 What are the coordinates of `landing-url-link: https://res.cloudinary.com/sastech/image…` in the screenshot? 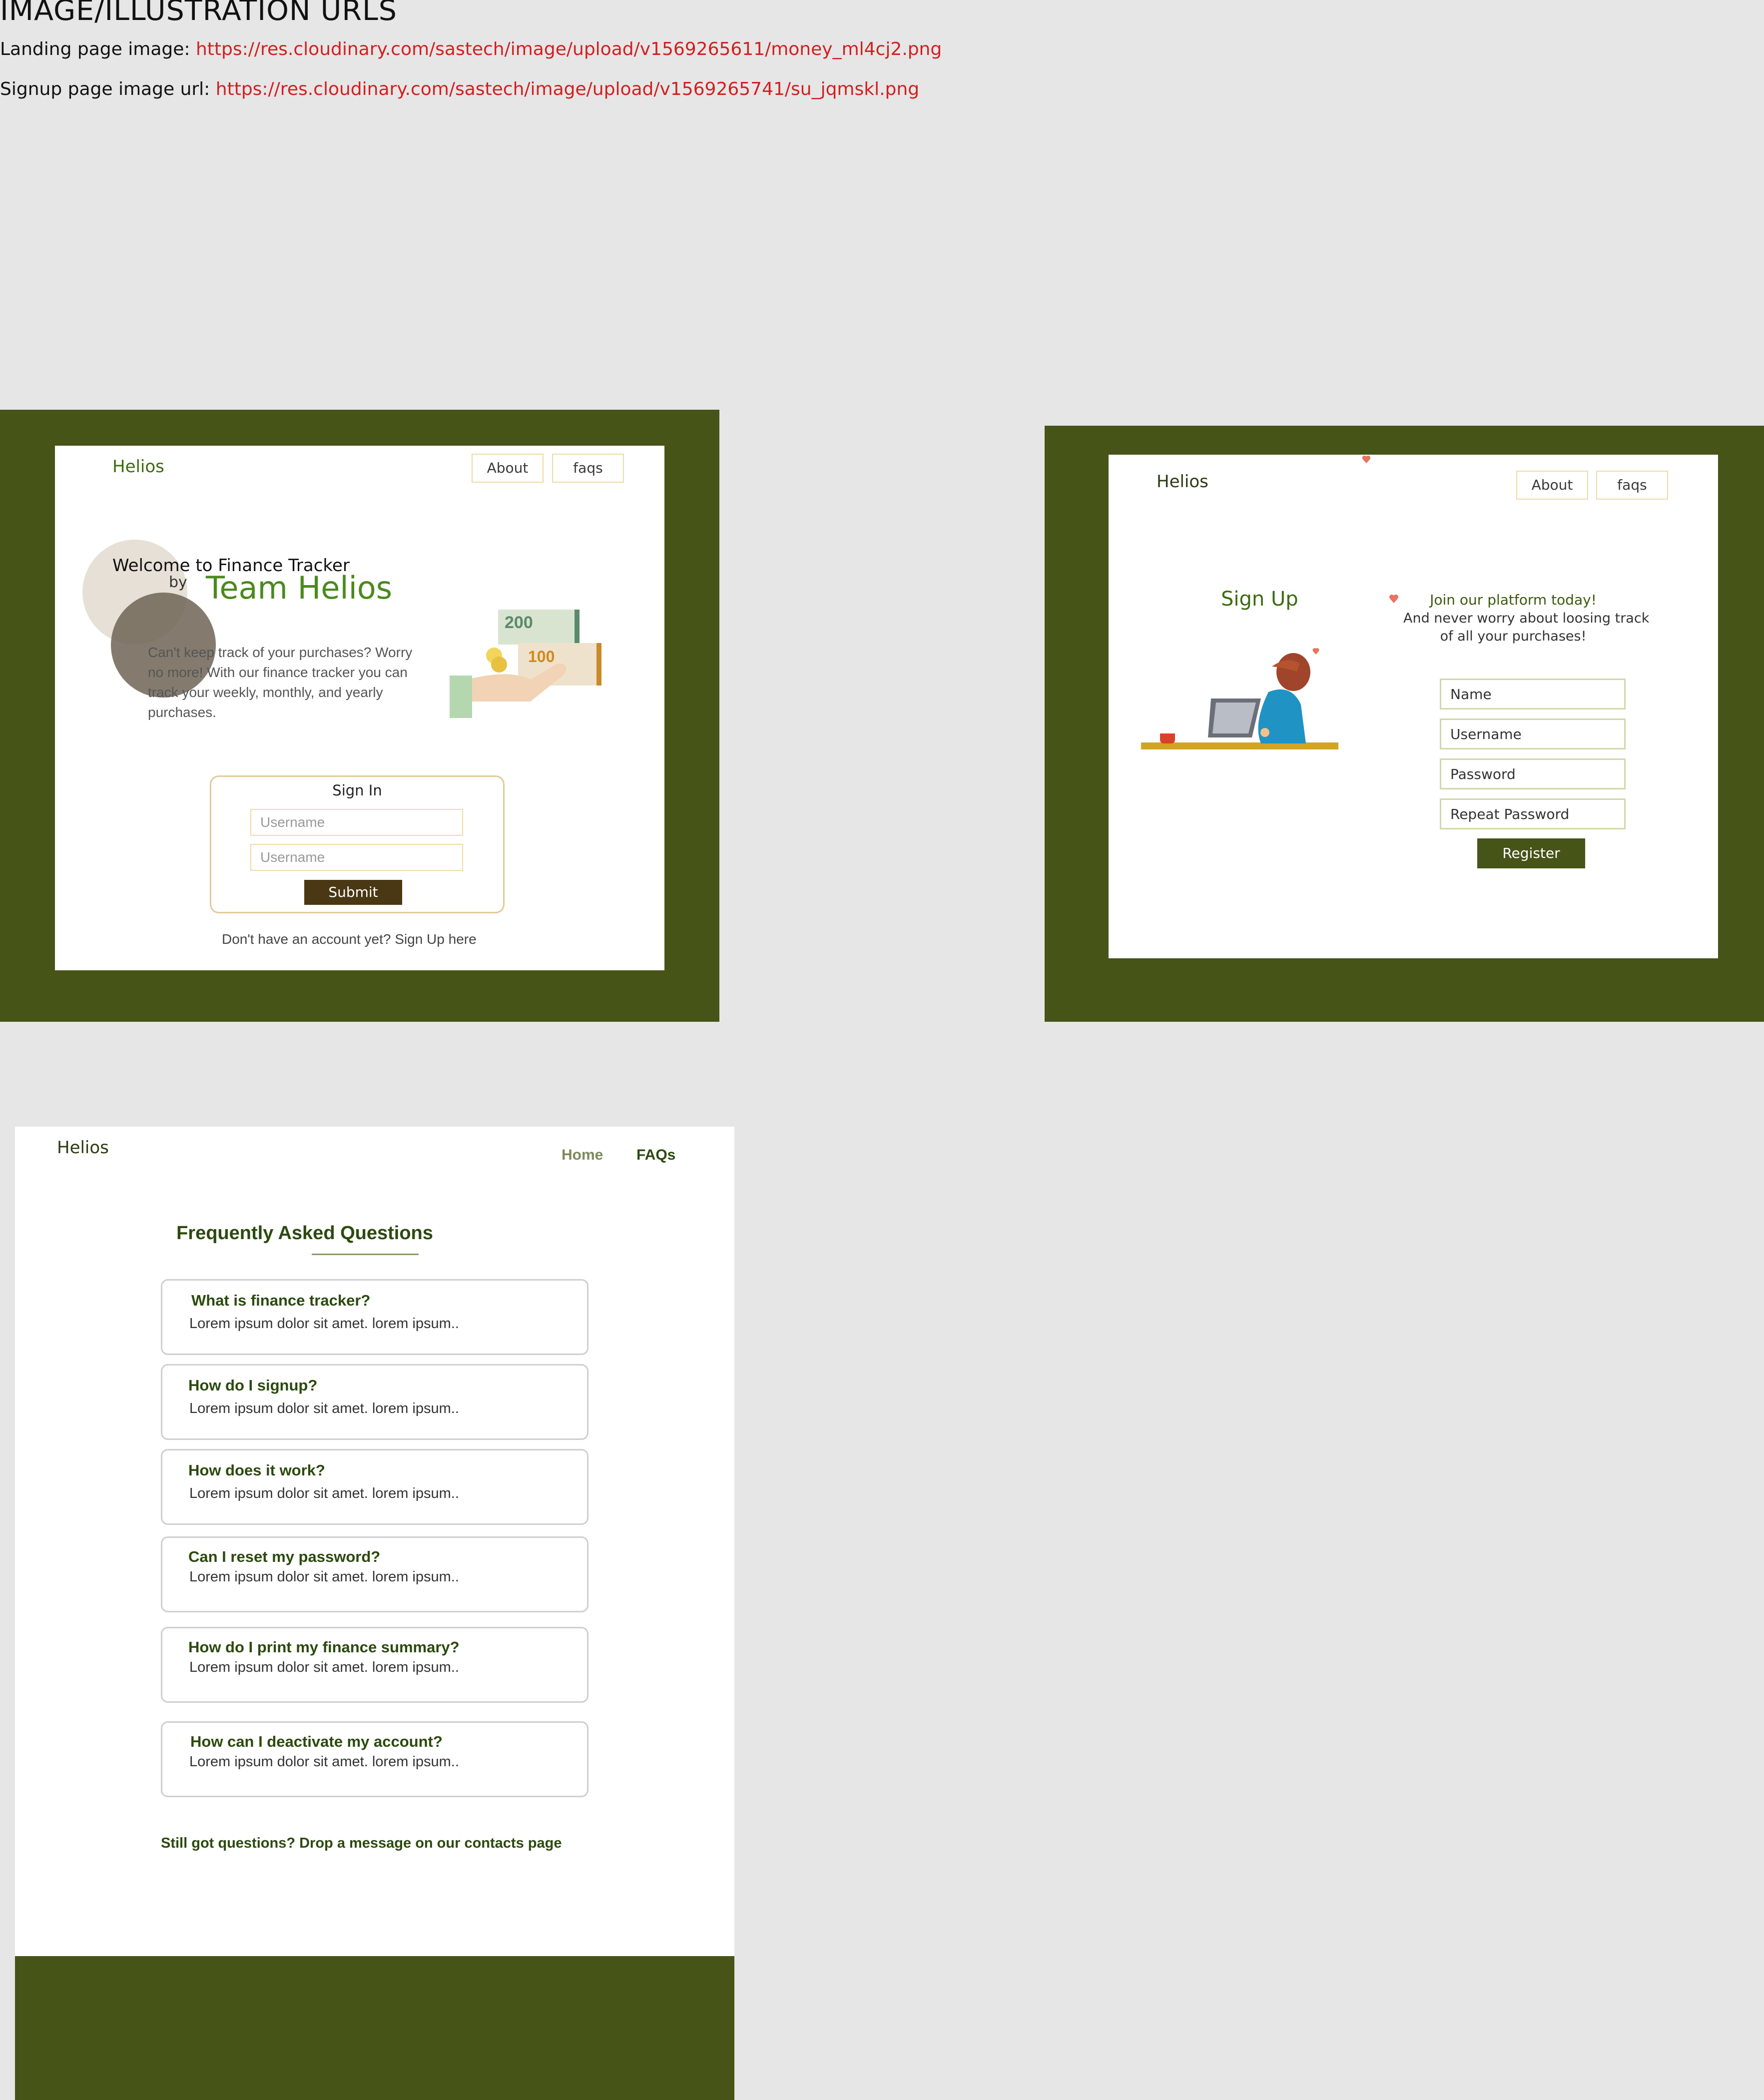 It's located at (569, 49).